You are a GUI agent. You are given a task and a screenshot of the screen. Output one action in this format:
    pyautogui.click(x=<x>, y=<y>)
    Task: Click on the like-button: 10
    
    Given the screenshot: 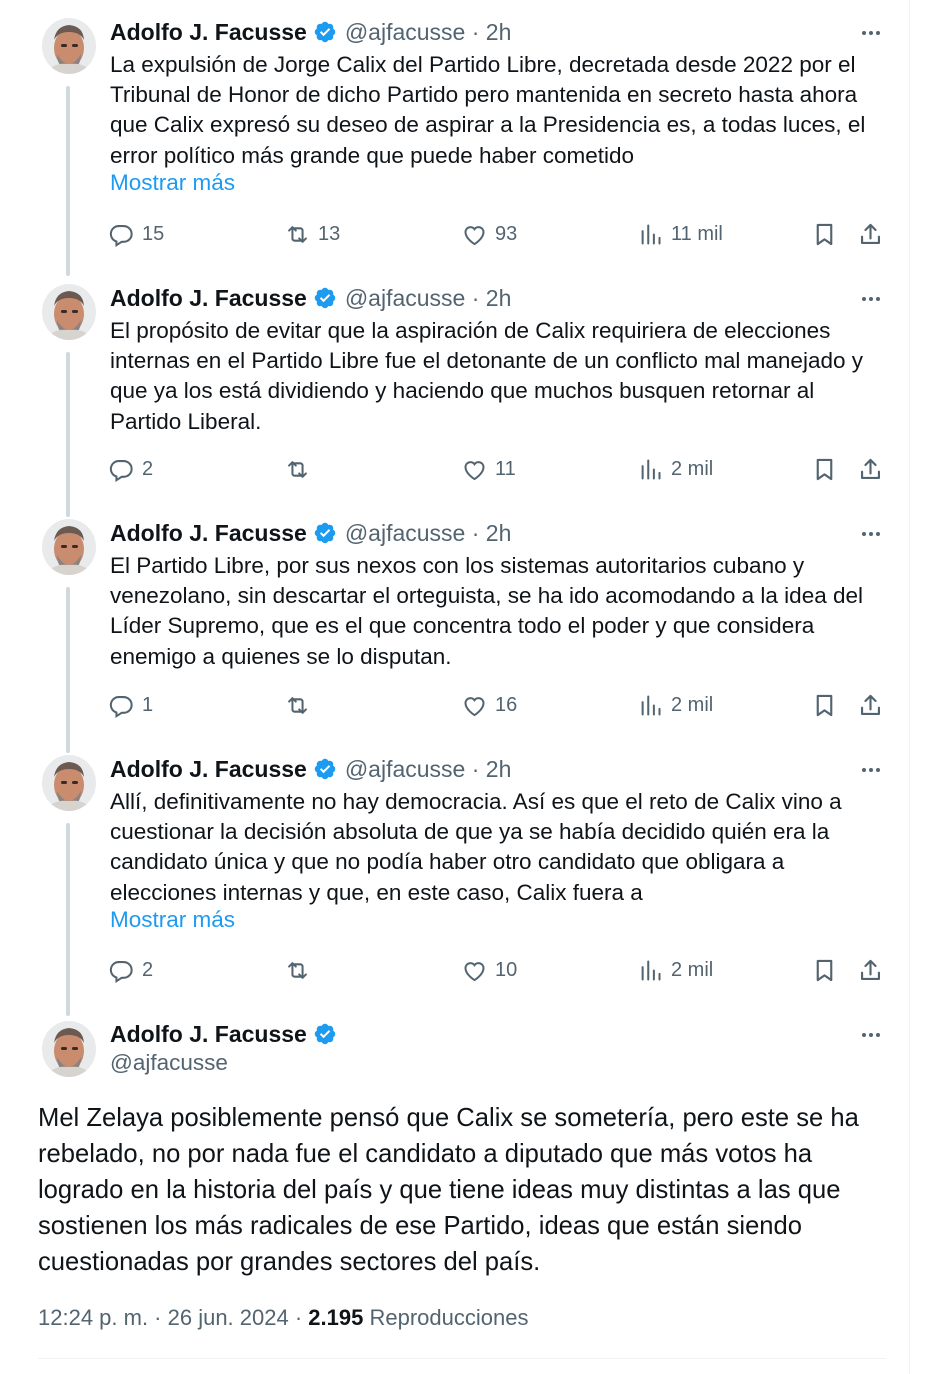 What is the action you would take?
    pyautogui.click(x=489, y=970)
    